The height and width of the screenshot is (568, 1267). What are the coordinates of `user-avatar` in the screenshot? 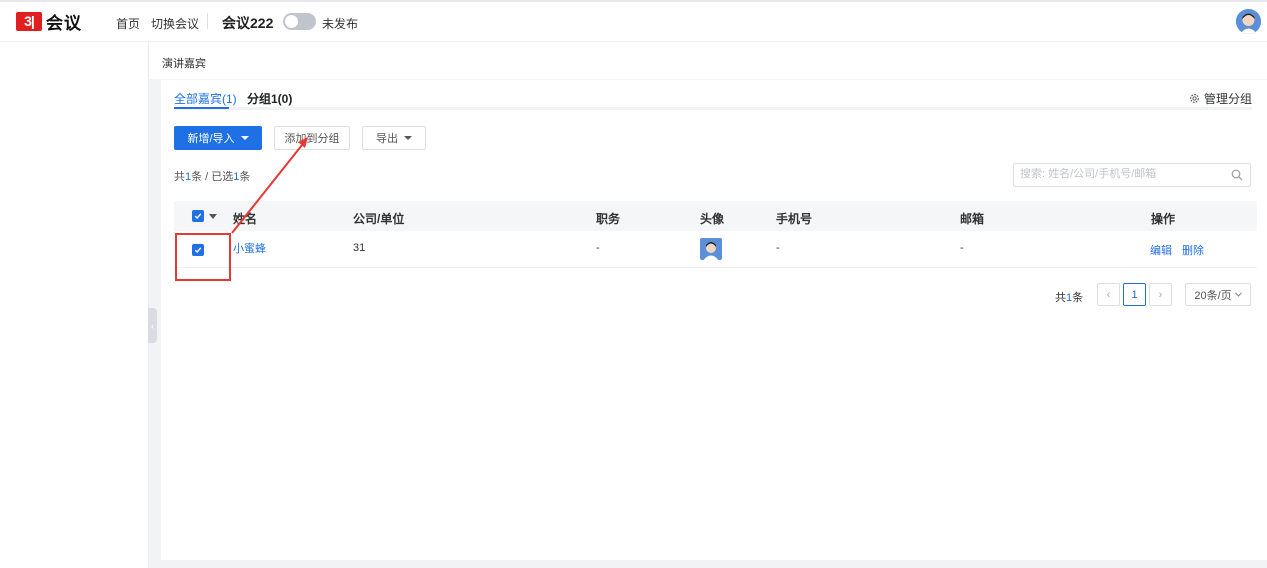 It's located at (1248, 21).